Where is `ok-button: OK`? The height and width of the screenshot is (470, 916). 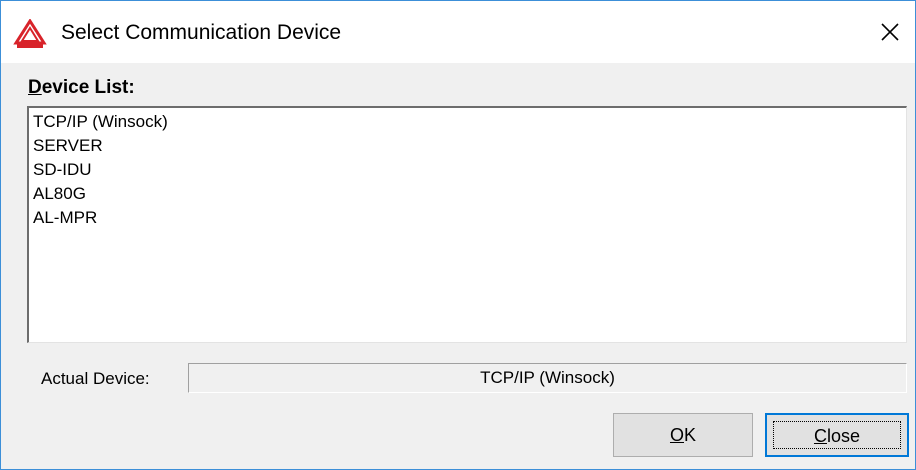 ok-button: OK is located at coordinates (683, 435).